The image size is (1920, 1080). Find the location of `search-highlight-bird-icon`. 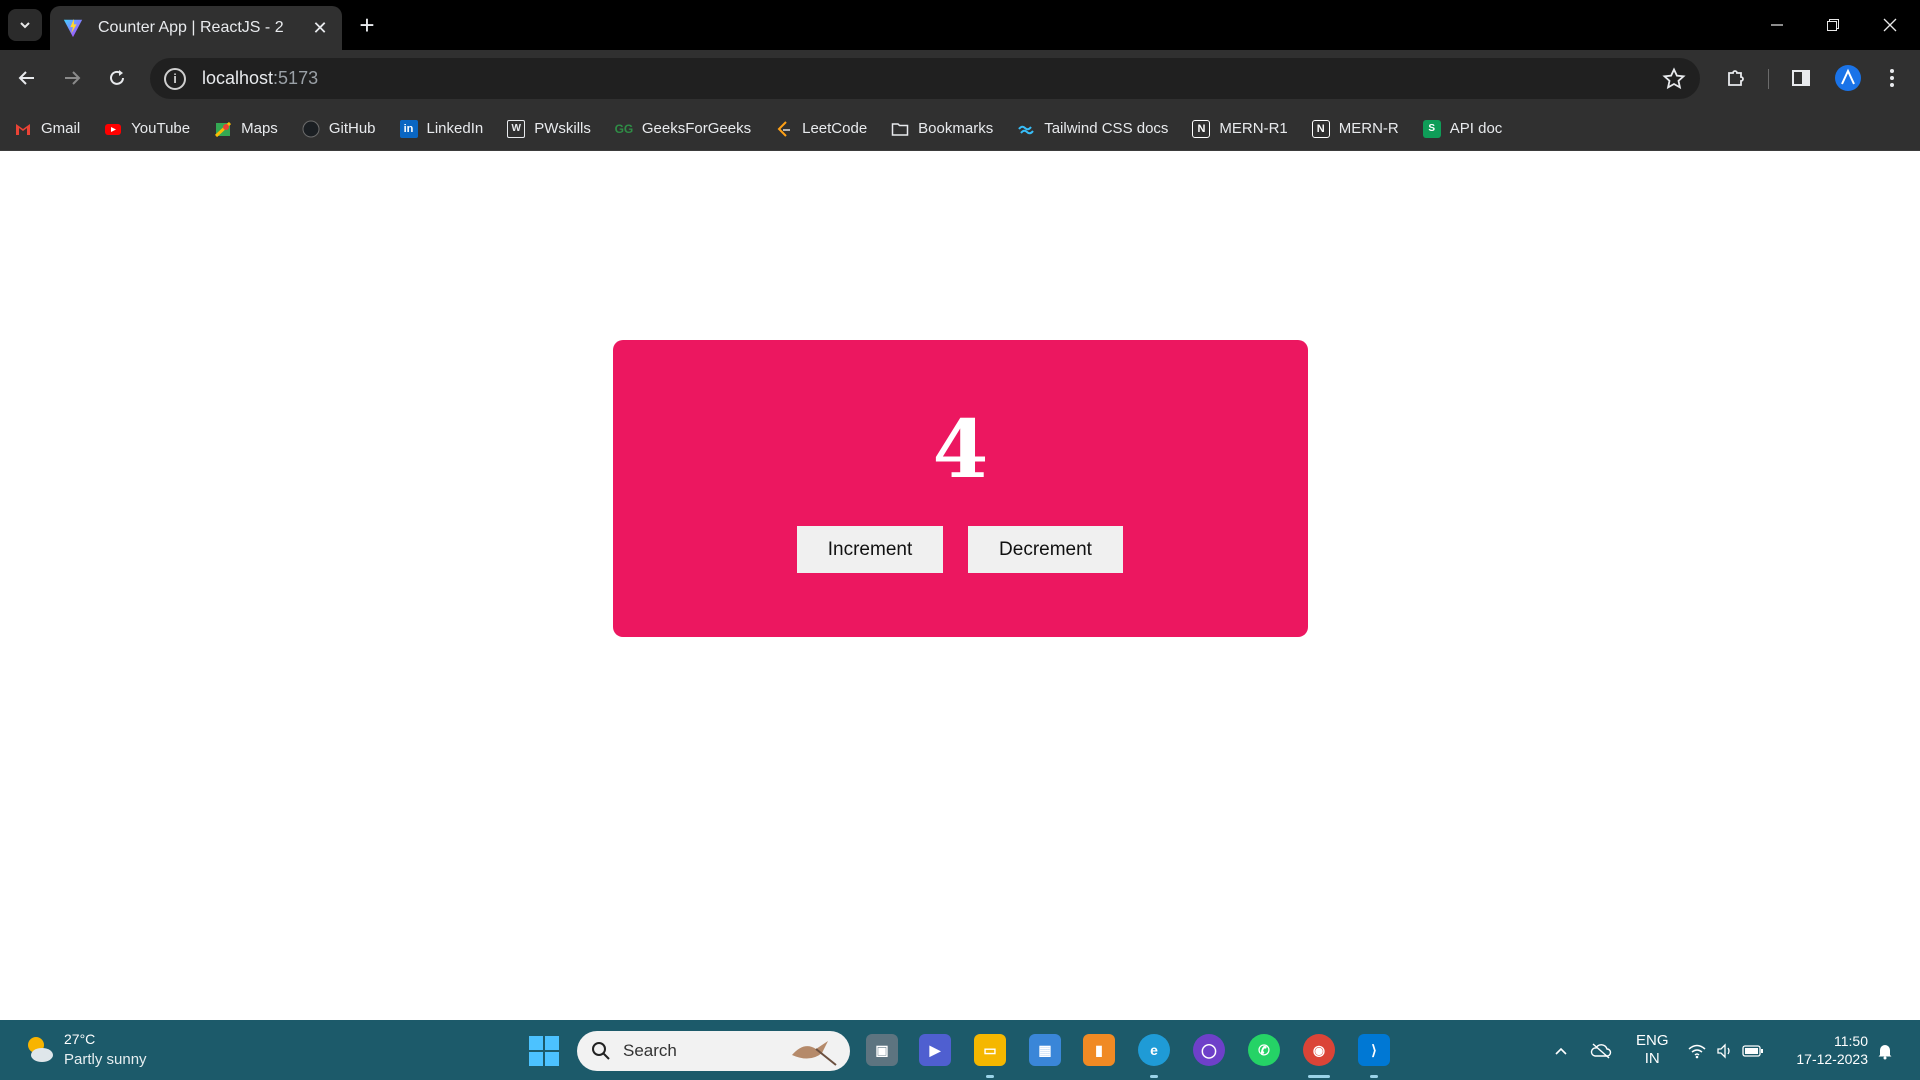

search-highlight-bird-icon is located at coordinates (814, 1053).